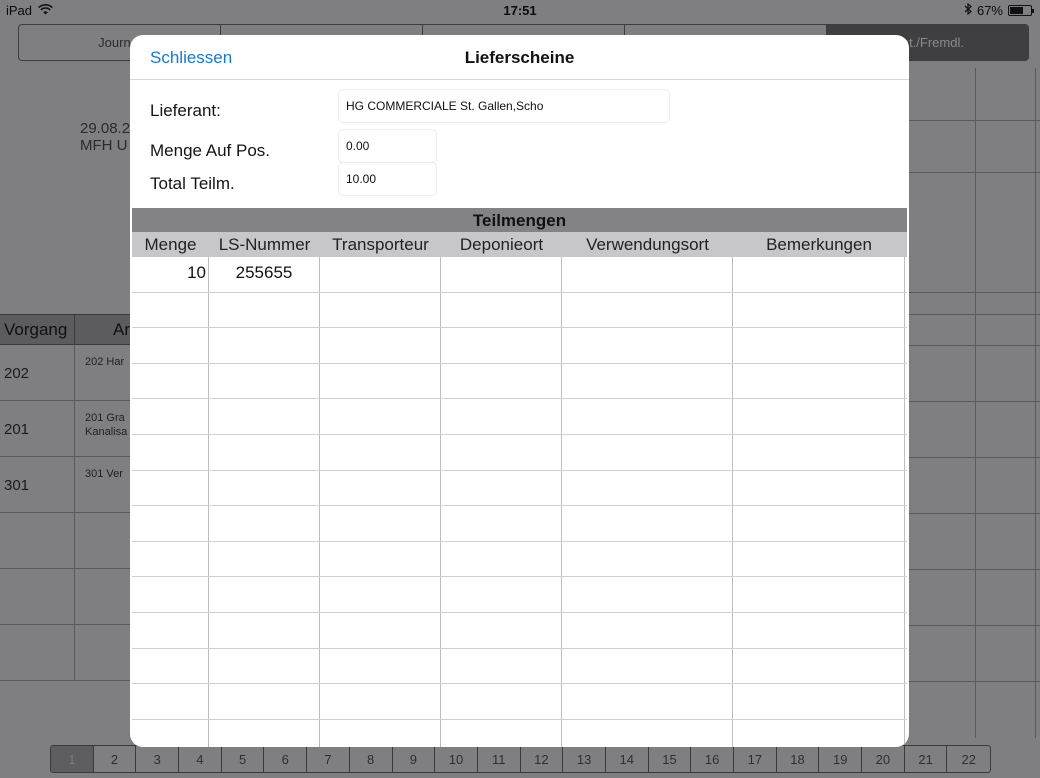 The height and width of the screenshot is (778, 1040). I want to click on page-button: 21, so click(926, 759).